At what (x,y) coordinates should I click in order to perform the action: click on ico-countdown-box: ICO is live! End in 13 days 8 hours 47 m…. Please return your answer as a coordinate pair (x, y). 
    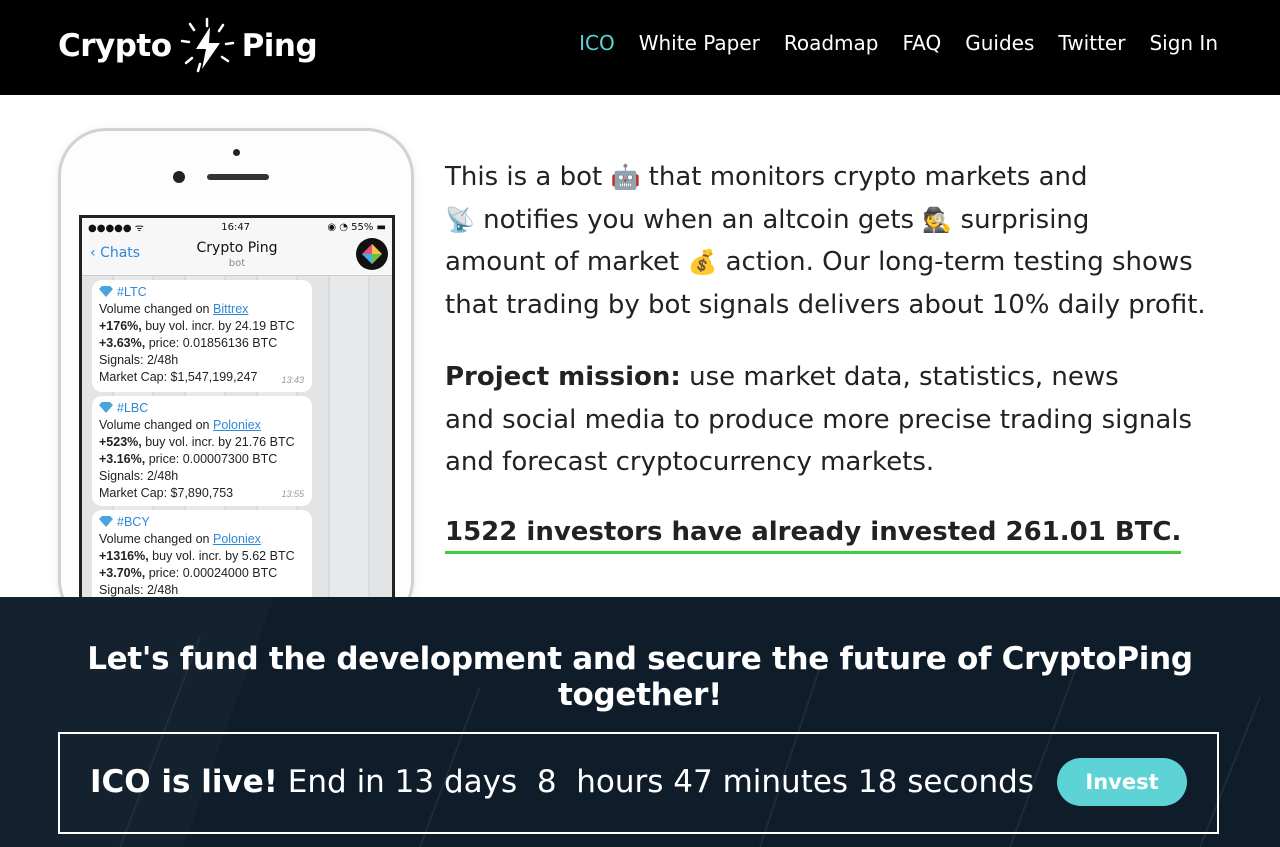
    Looking at the image, I should click on (638, 783).